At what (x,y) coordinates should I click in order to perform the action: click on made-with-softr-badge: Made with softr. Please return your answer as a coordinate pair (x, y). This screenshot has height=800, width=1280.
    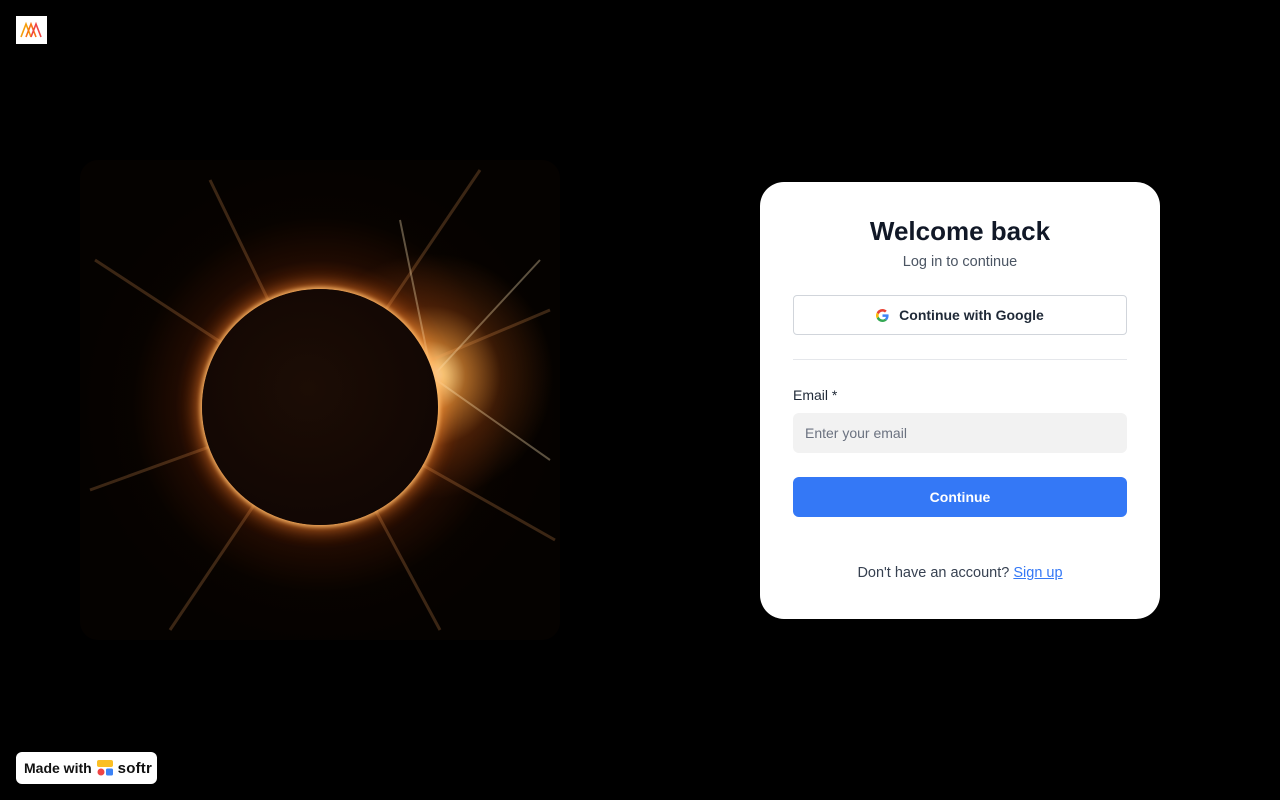
    Looking at the image, I should click on (86, 768).